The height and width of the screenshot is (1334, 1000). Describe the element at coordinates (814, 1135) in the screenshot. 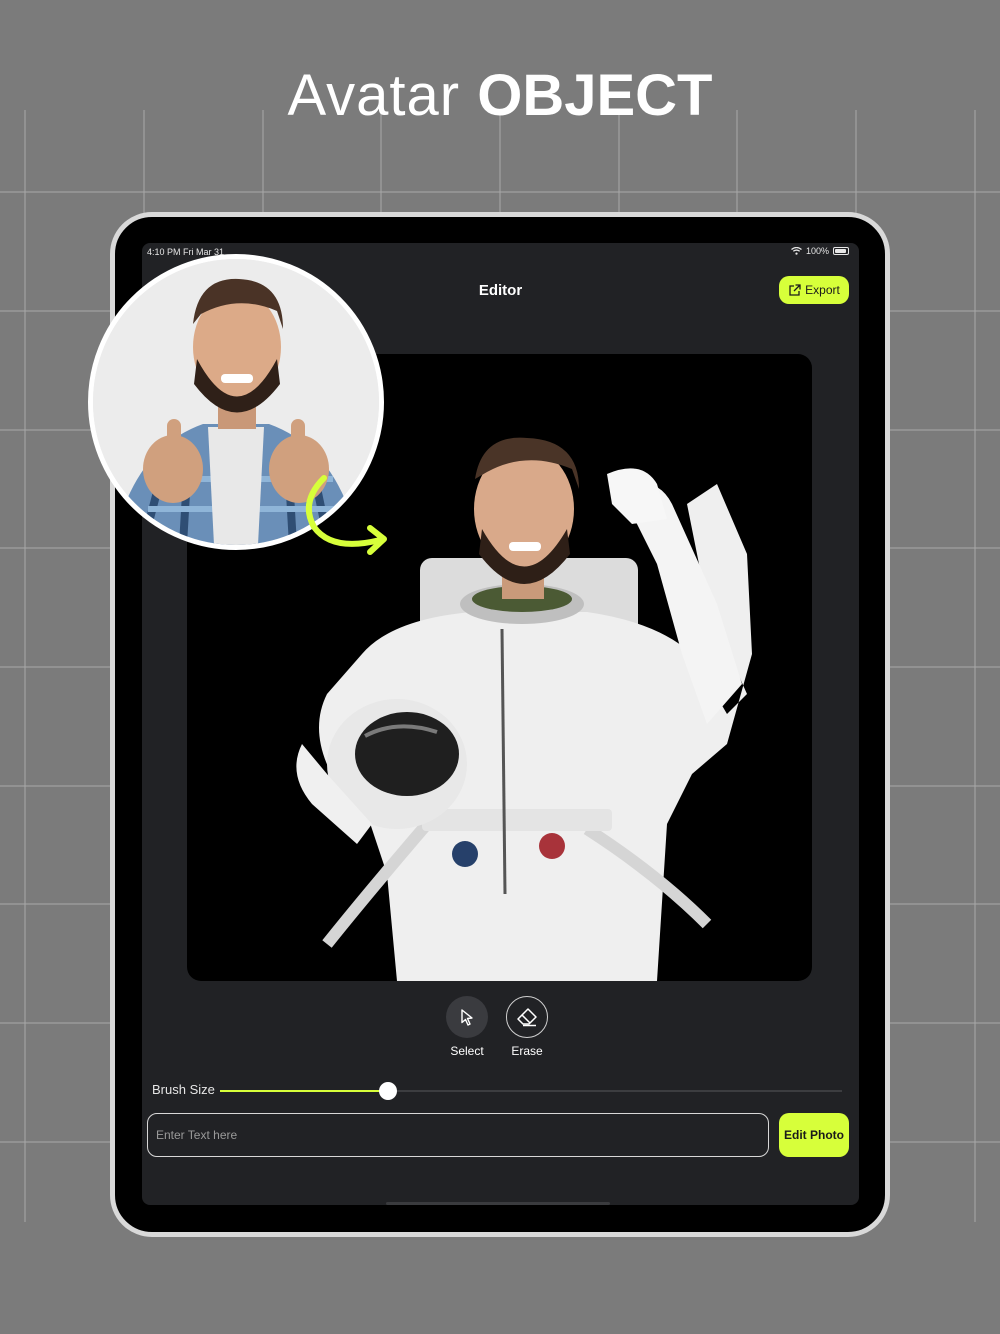

I see `edit-photo-button: Edit Photo` at that location.